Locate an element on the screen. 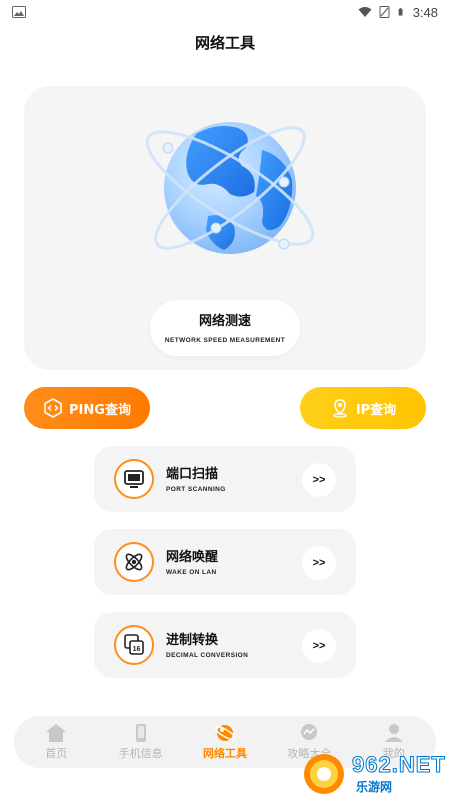  nav-item-network-tools: 网络工具 is located at coordinates (225, 742).